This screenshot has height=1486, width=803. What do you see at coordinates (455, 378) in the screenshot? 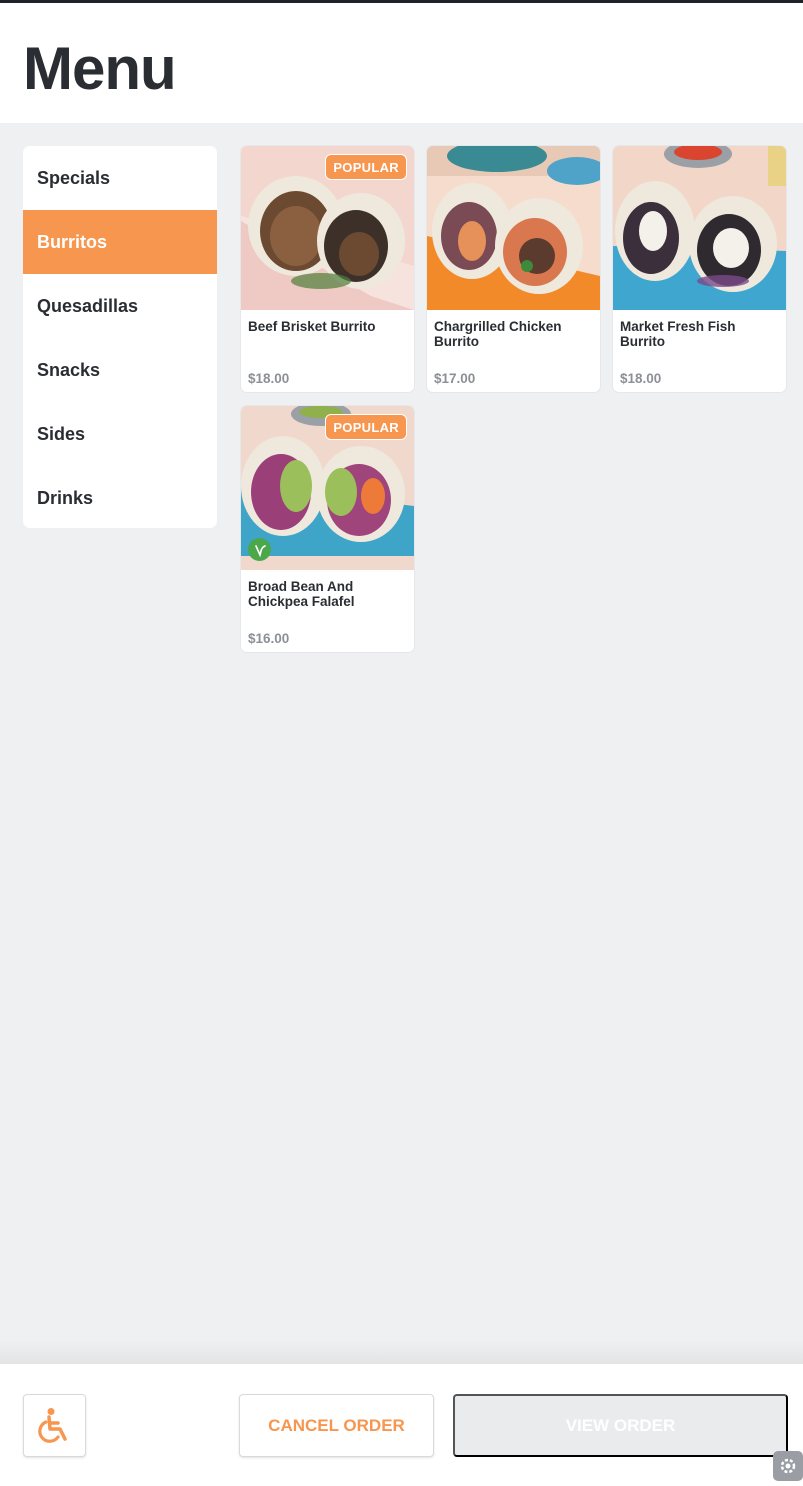
I see `product-price: $17.00` at bounding box center [455, 378].